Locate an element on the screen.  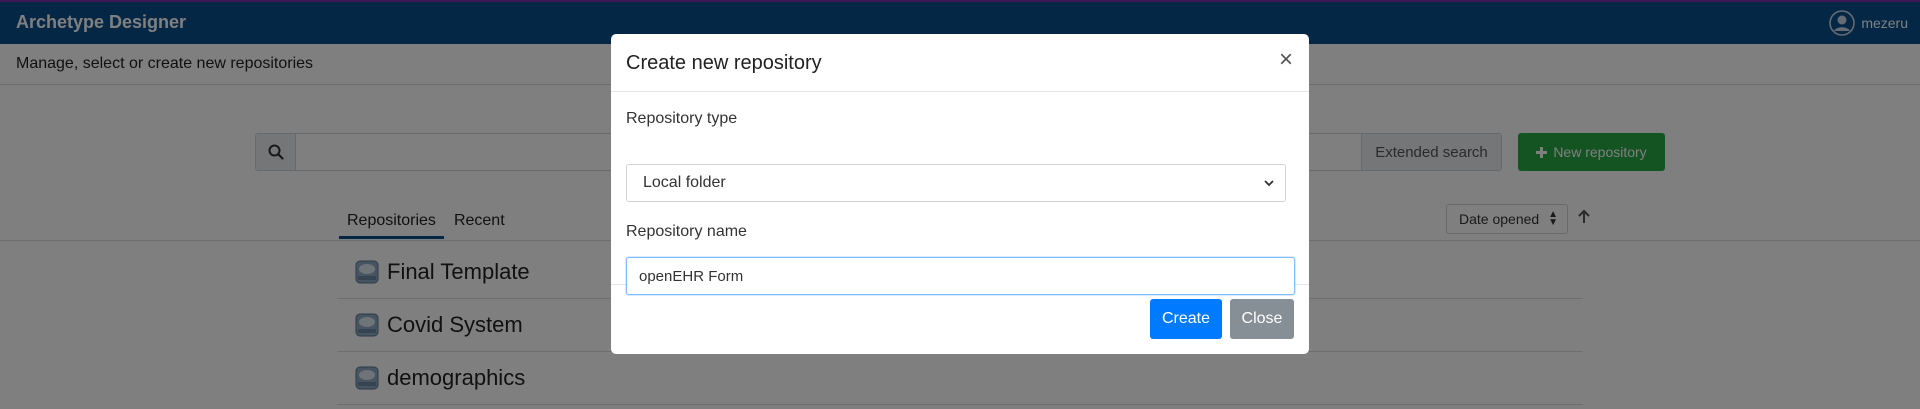
modal-title: Create new repository is located at coordinates (724, 63).